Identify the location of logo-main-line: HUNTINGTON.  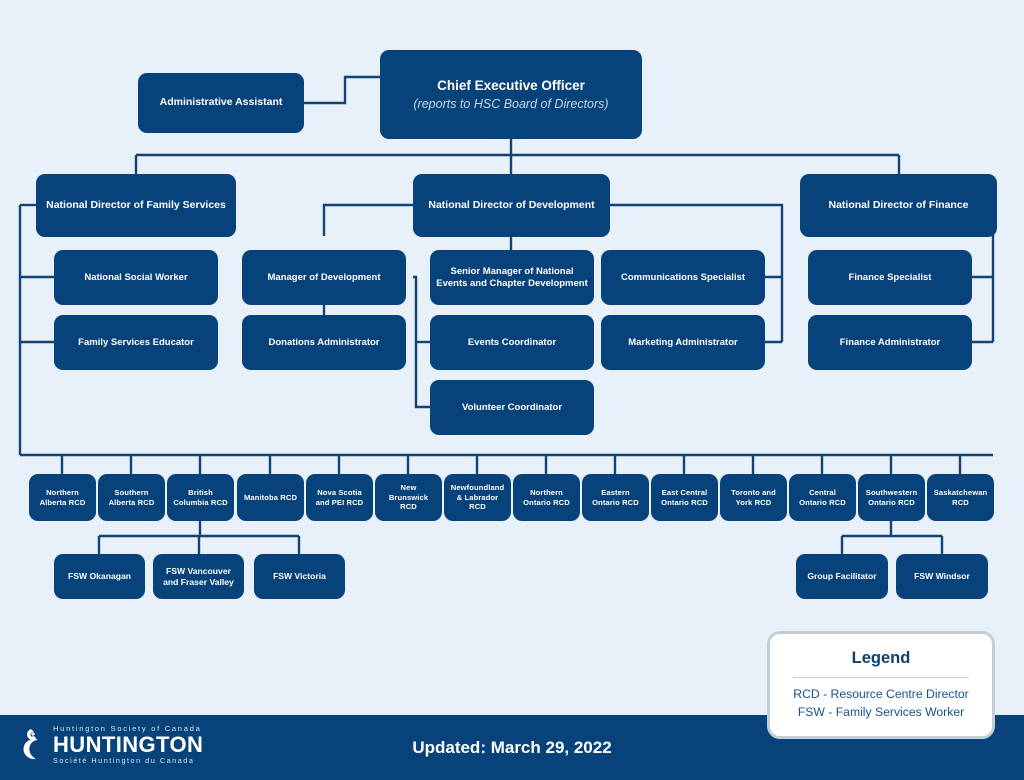
(128, 744).